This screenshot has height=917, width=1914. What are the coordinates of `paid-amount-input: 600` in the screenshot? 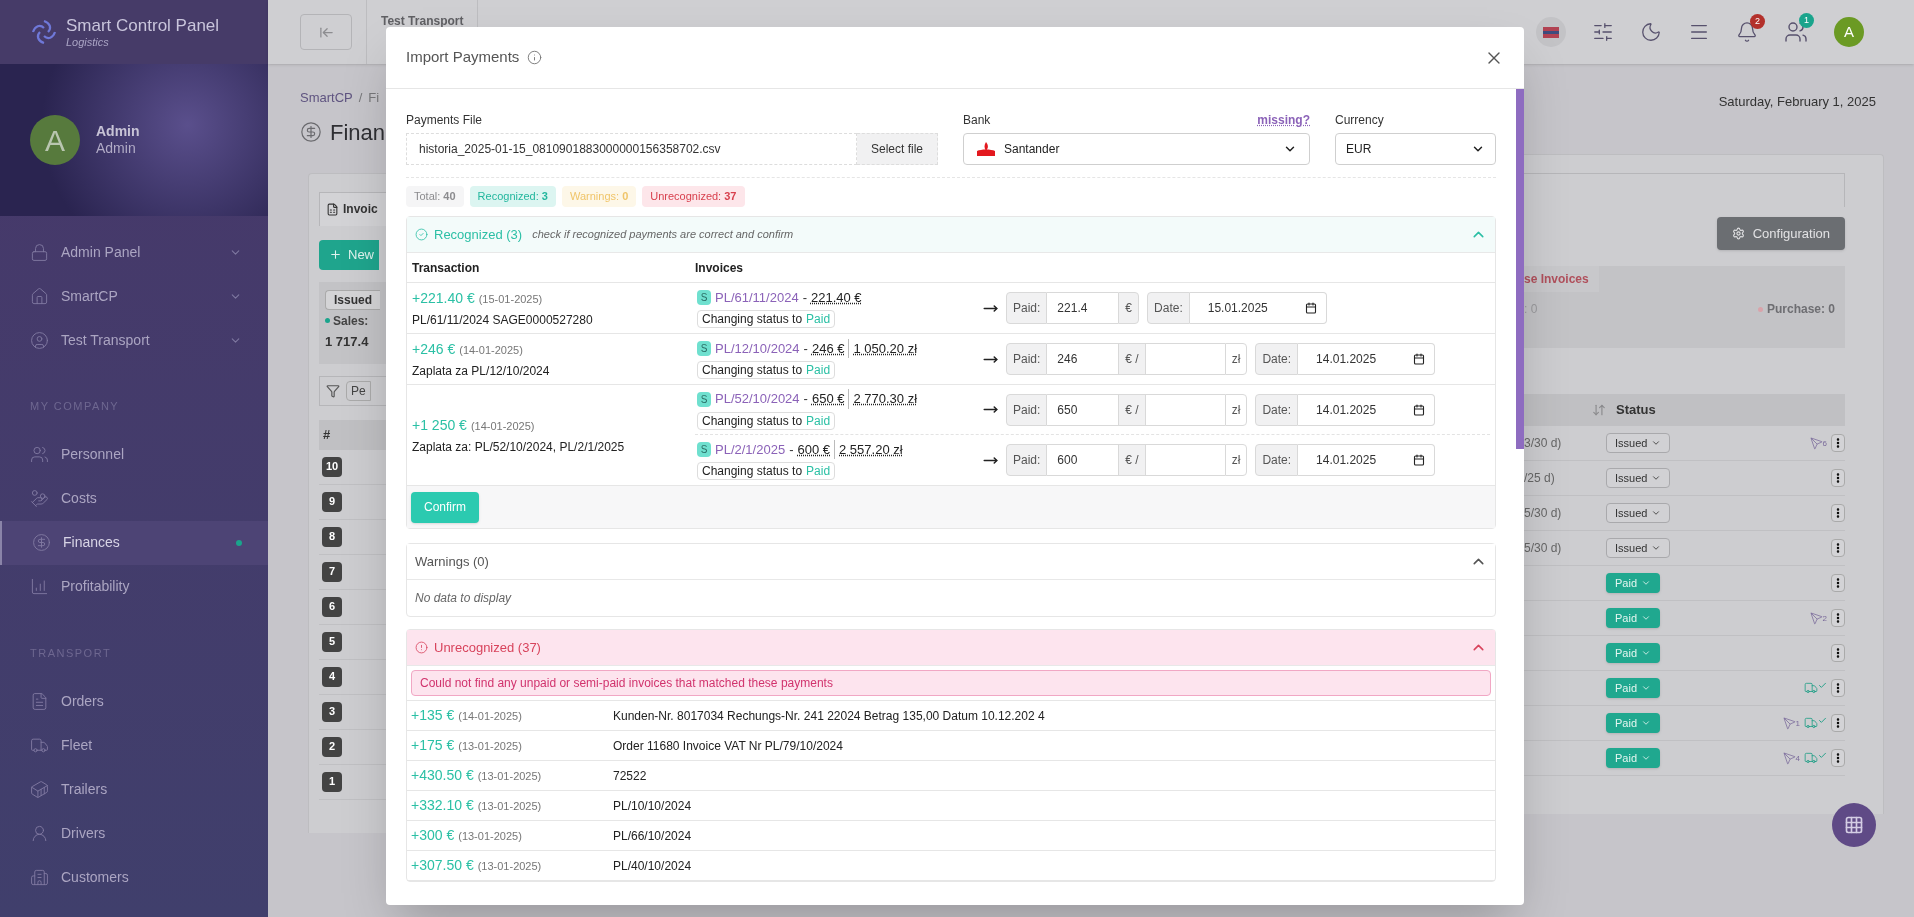 It's located at (1083, 460).